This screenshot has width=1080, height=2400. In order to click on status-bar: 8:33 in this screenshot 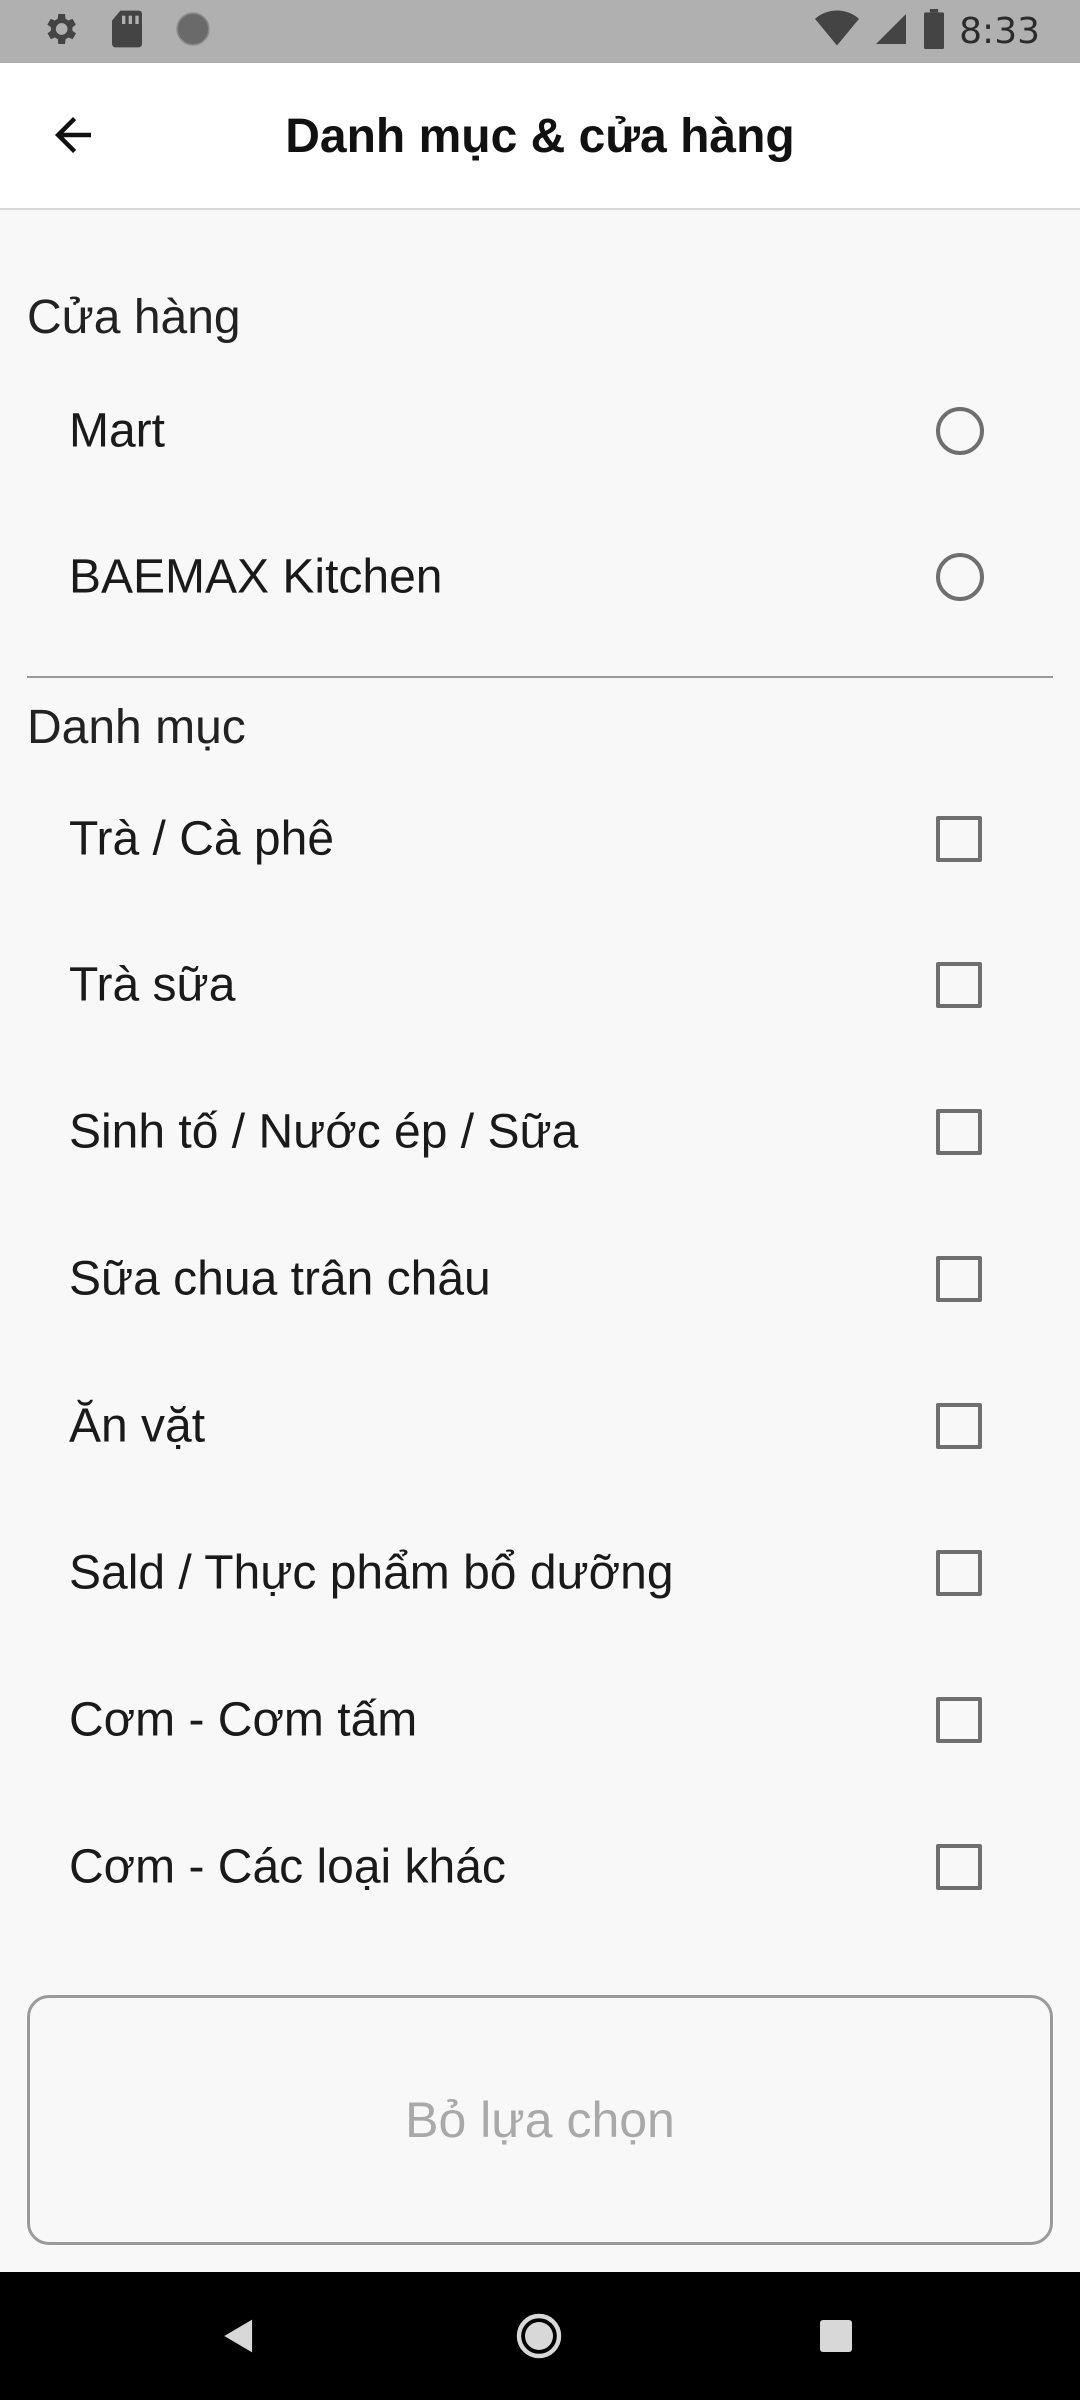, I will do `click(540, 31)`.